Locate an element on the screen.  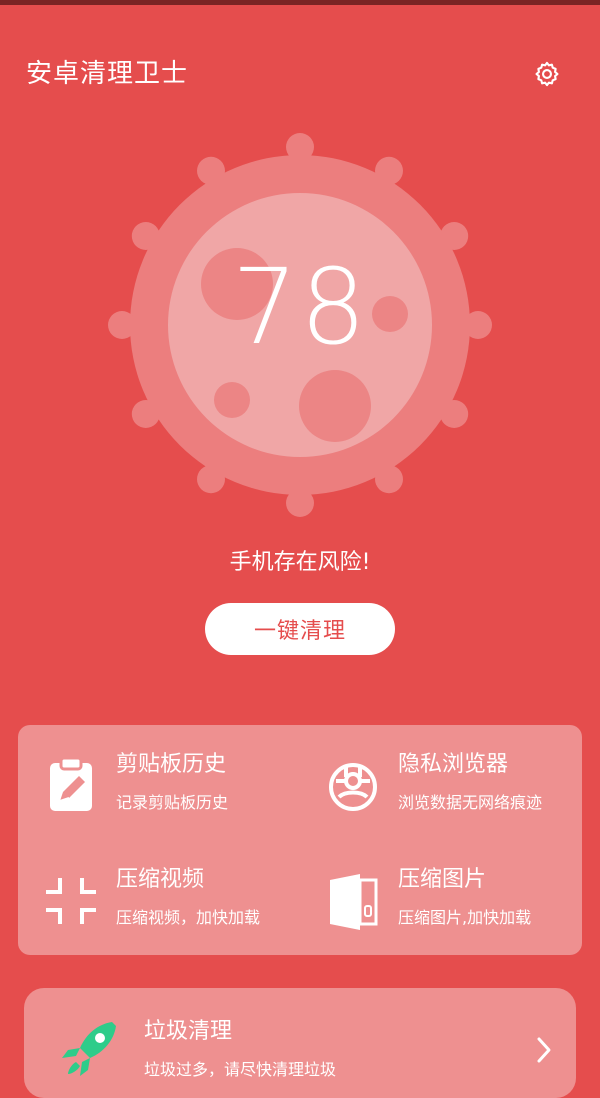
zip-file-icon is located at coordinates (353, 900).